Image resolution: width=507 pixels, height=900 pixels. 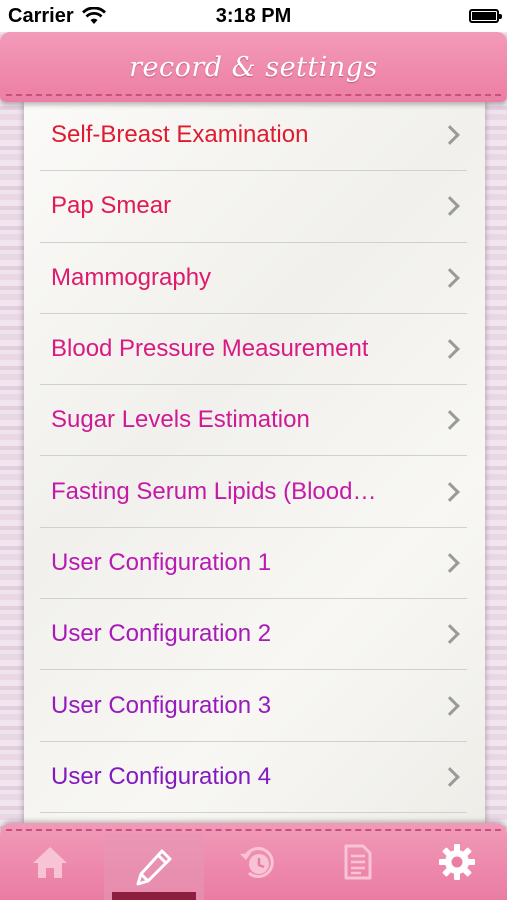 I want to click on carrier-label: Carrier, so click(x=41, y=15).